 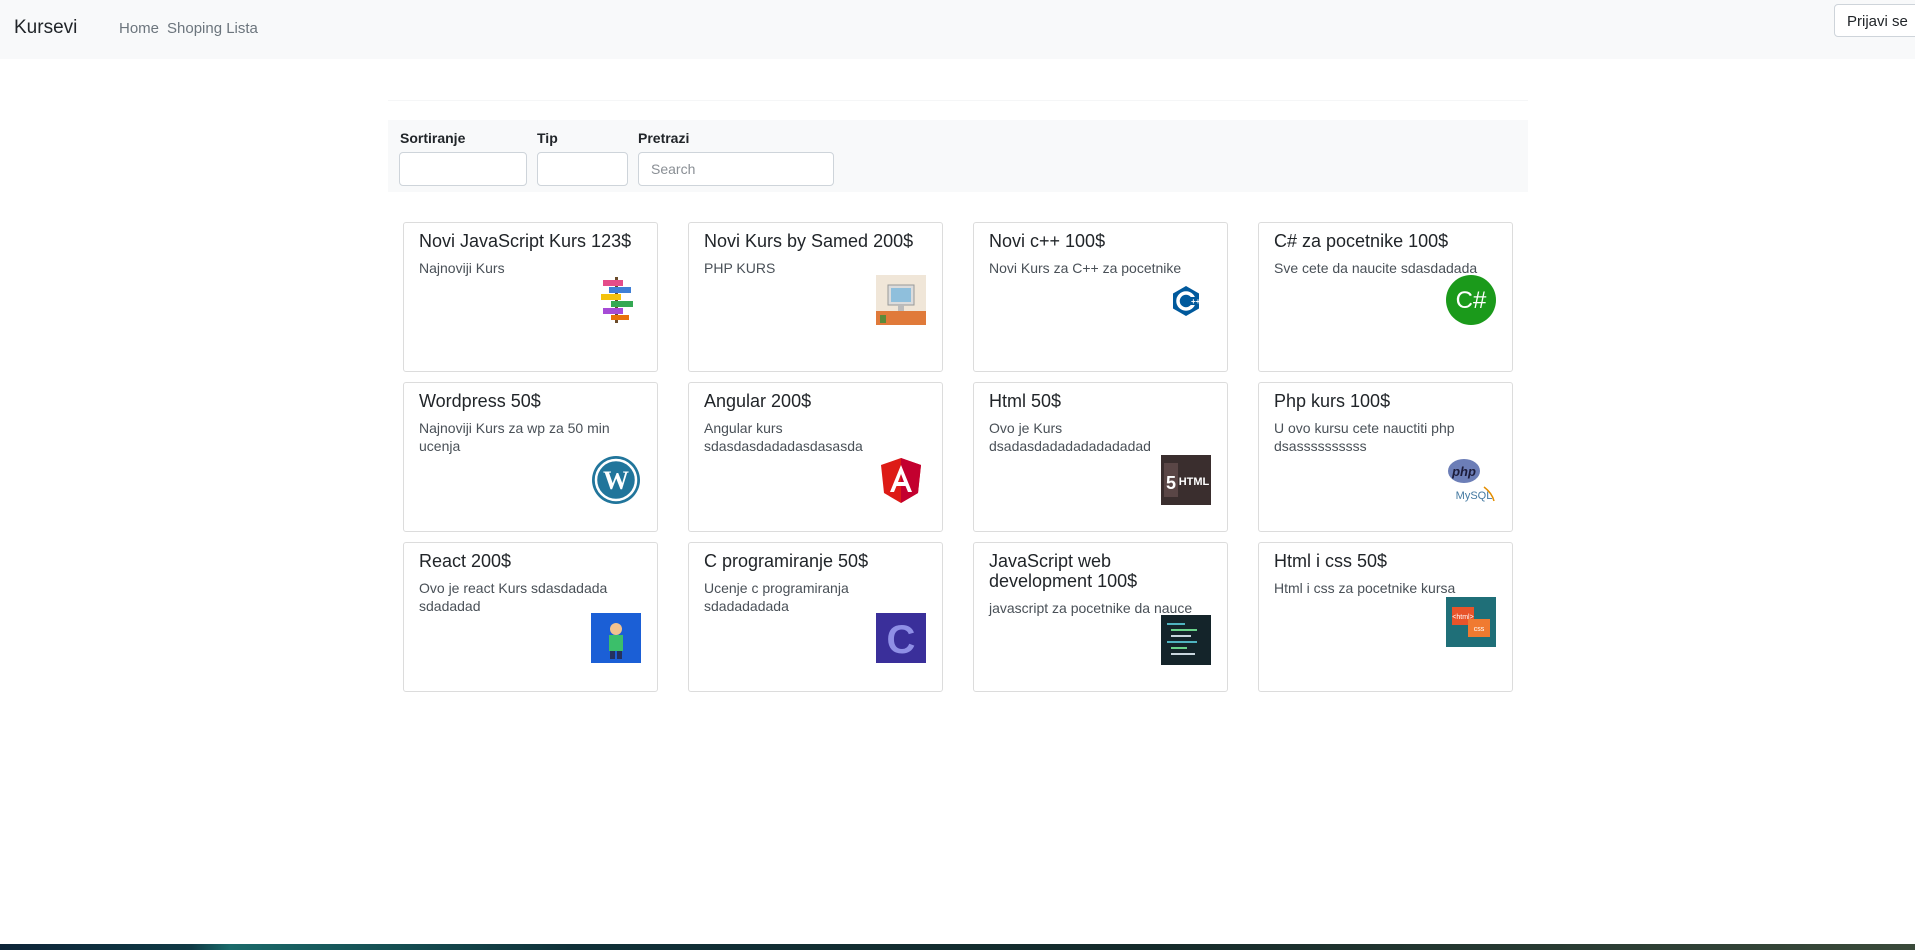 What do you see at coordinates (776, 597) in the screenshot?
I see `course-description: Ucenje c programiranja sdadadadada` at bounding box center [776, 597].